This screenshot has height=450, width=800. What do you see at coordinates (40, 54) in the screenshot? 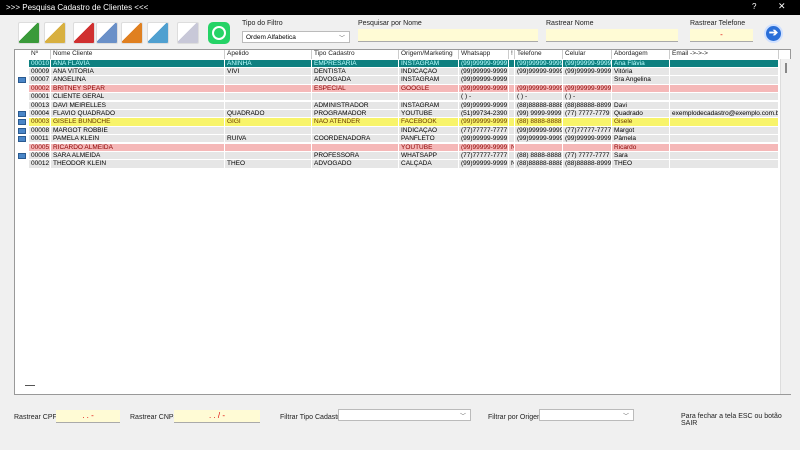
I see `column-header: Nº` at bounding box center [40, 54].